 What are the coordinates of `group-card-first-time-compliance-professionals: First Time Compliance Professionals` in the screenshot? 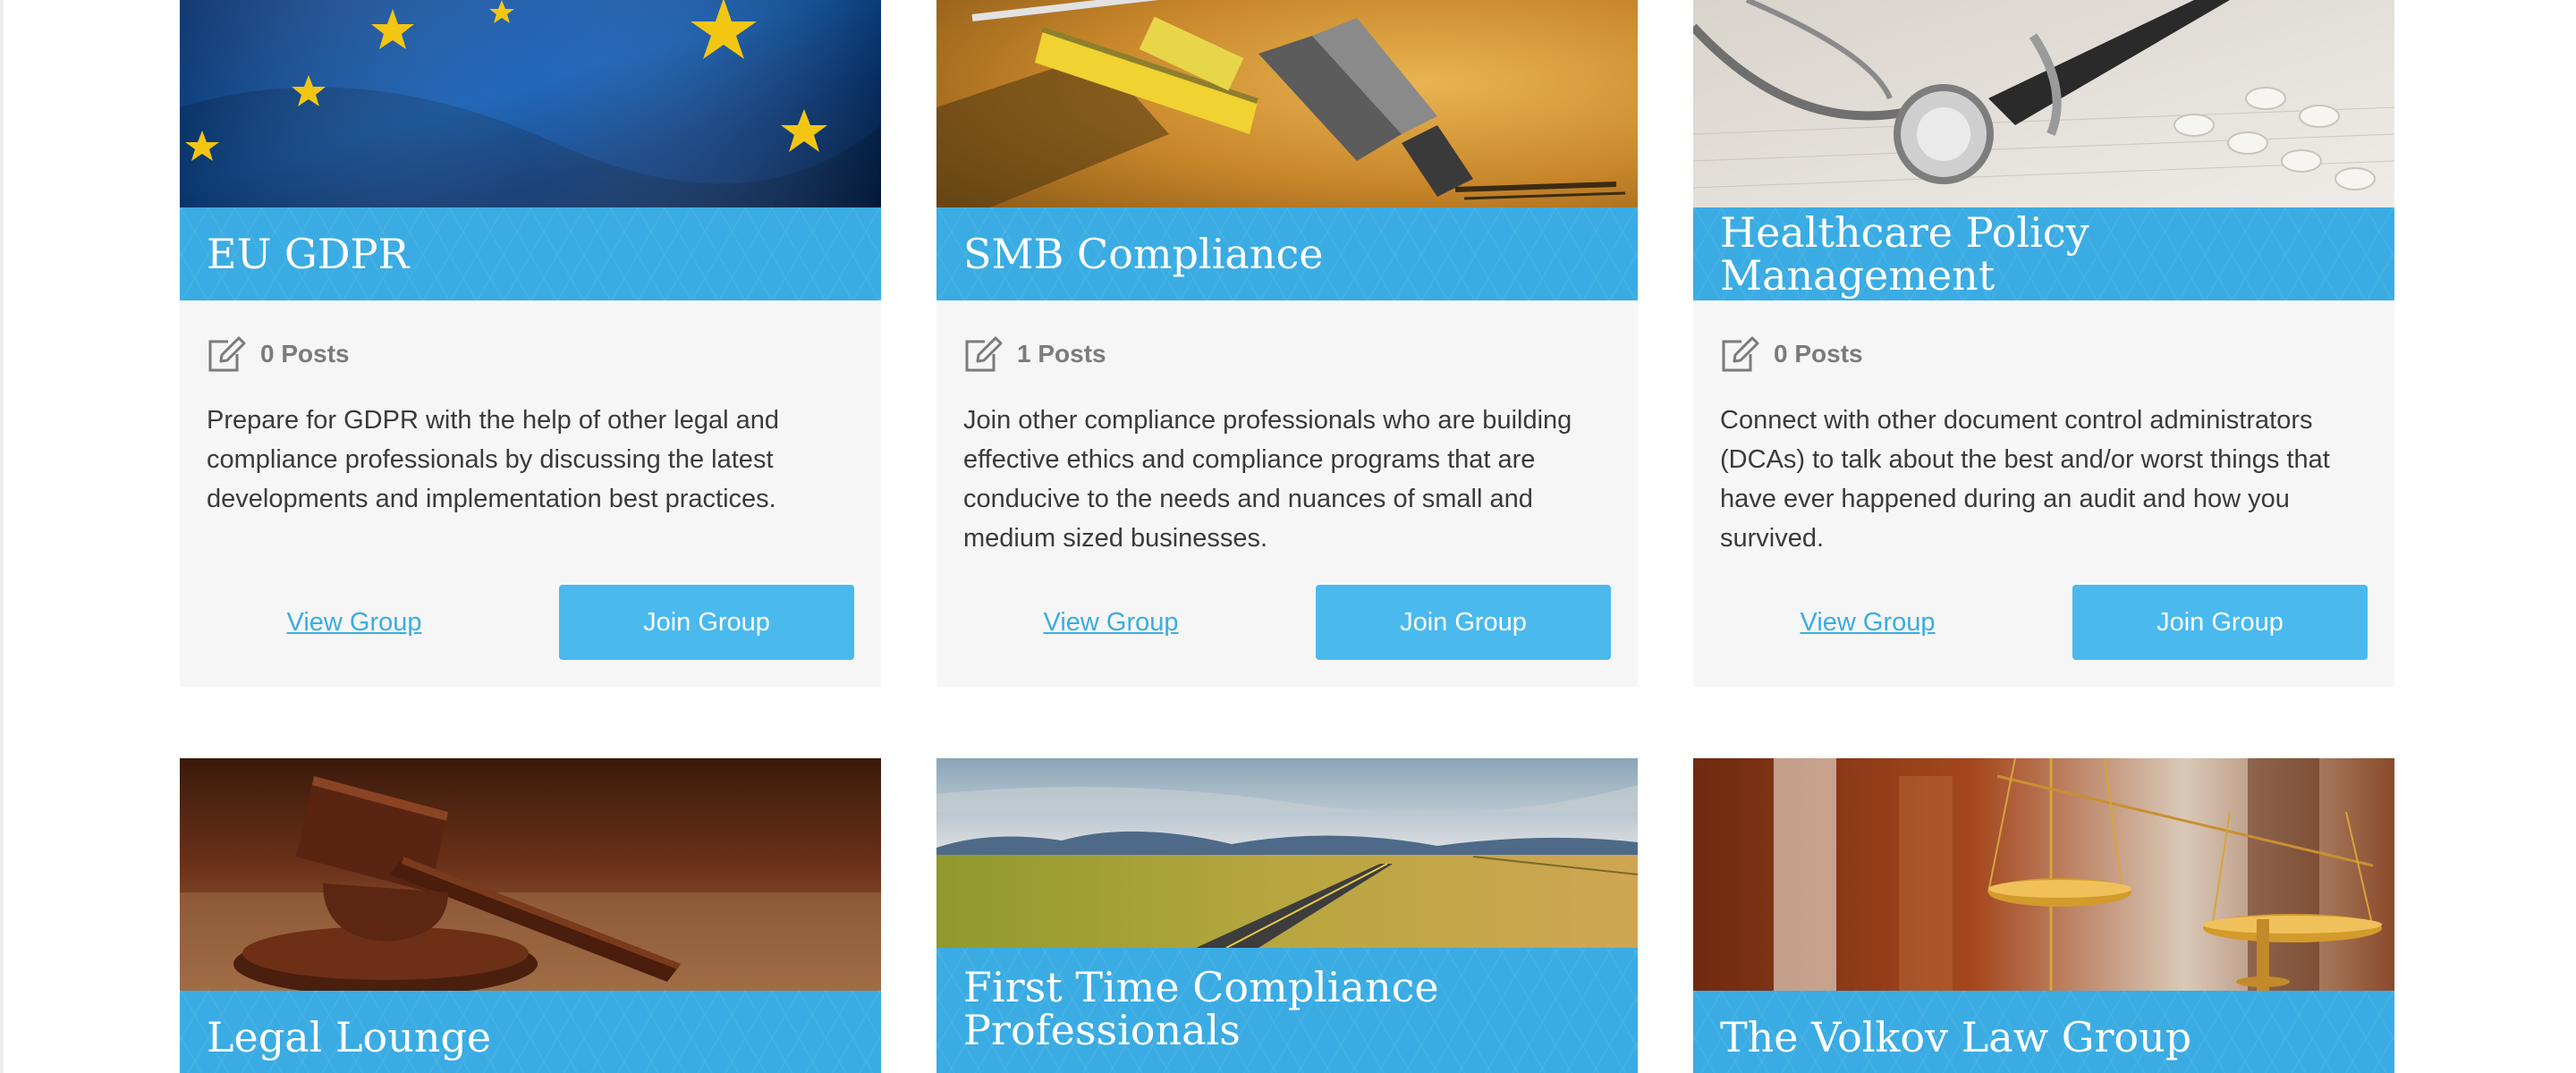 It's located at (1287, 915).